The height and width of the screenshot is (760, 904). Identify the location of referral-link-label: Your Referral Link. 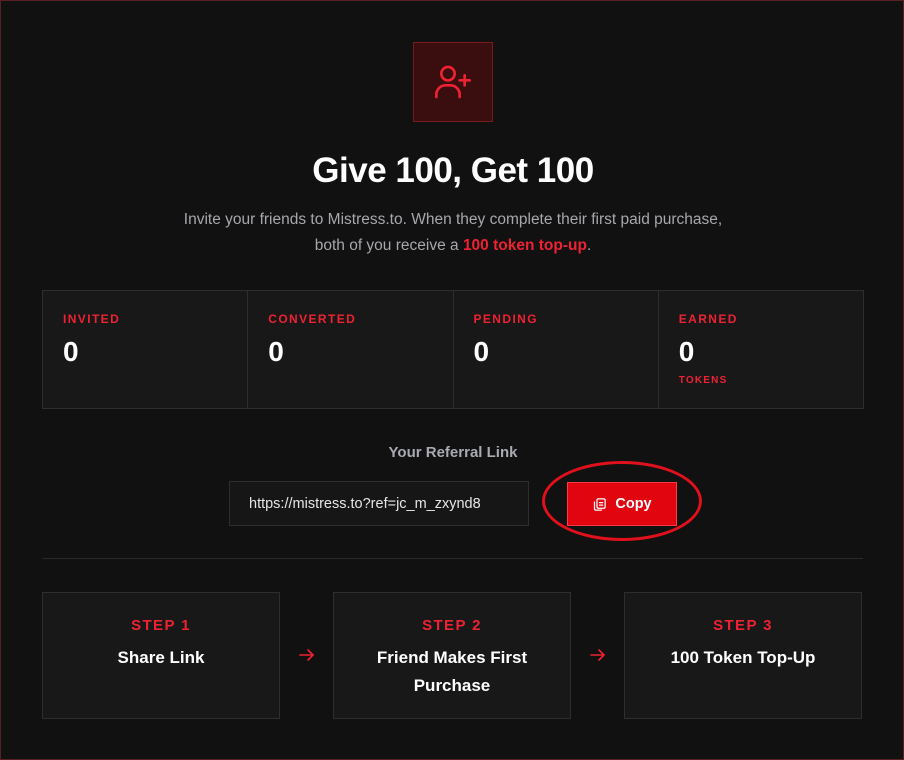
(453, 452).